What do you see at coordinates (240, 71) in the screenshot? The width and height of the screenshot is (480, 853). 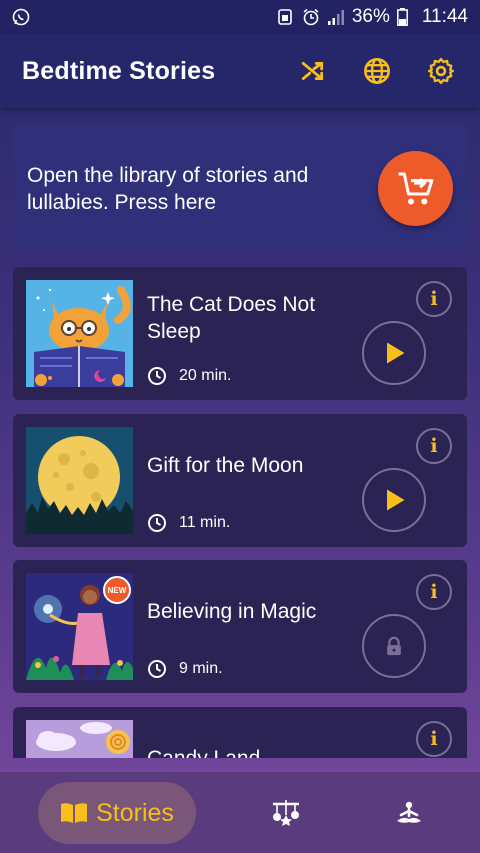 I see `app-bar: Bedtime Stories` at bounding box center [240, 71].